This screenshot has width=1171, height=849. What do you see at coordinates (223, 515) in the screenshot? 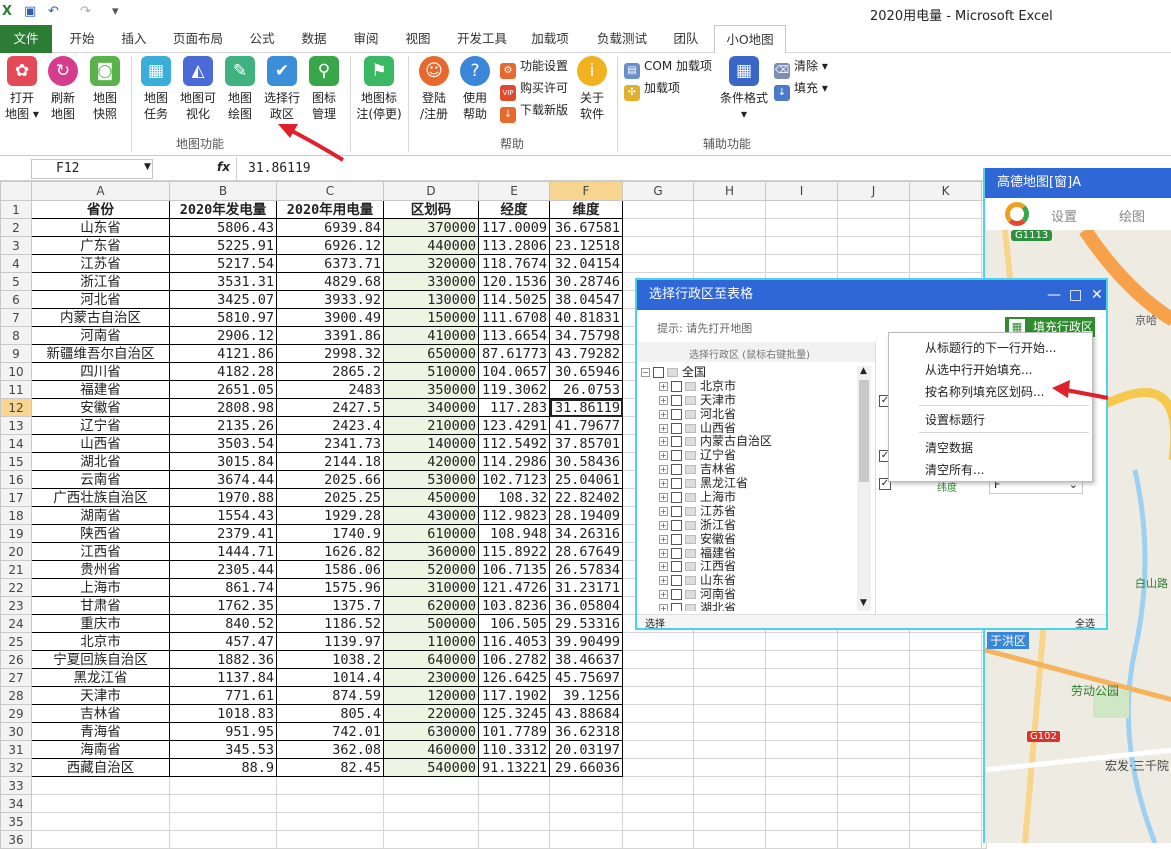
I see `data-cell: 1554.43` at bounding box center [223, 515].